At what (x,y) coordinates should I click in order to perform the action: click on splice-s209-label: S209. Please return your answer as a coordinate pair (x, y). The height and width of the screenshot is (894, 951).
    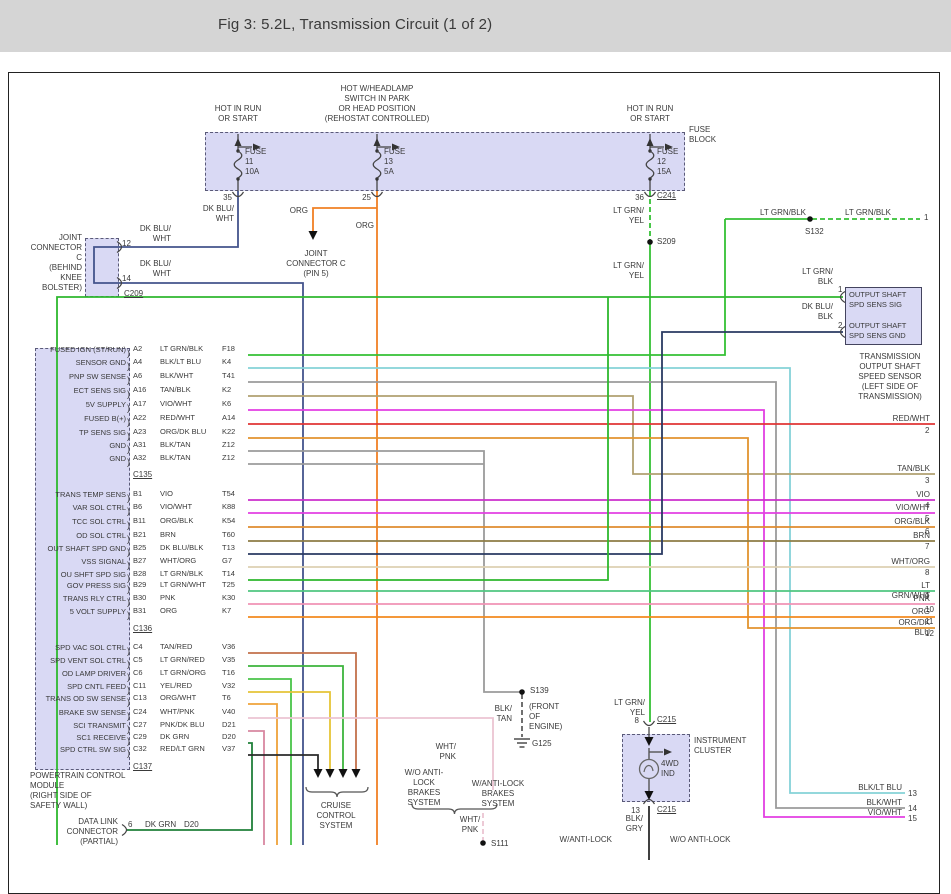
    Looking at the image, I should click on (666, 241).